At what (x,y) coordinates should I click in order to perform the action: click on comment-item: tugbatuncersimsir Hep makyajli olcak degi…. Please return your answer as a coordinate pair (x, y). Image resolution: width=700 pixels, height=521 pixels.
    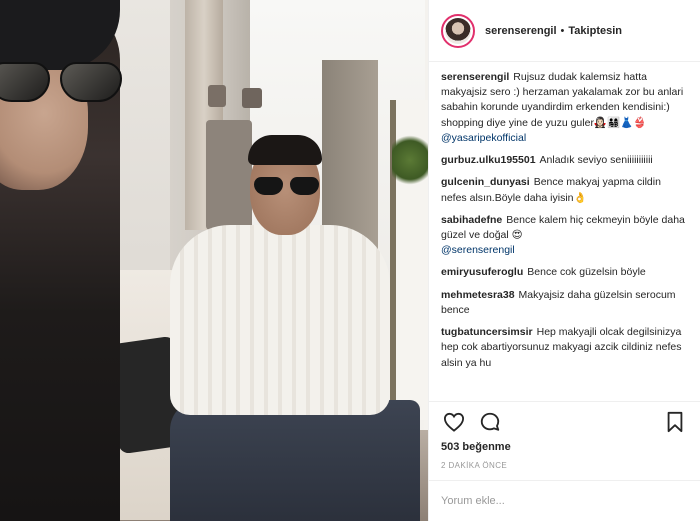
    Looking at the image, I should click on (564, 348).